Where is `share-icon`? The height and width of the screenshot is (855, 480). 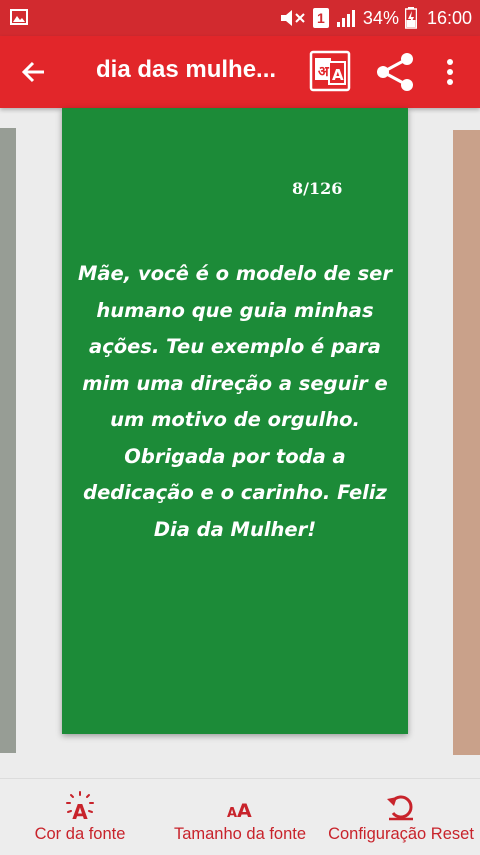 share-icon is located at coordinates (395, 72).